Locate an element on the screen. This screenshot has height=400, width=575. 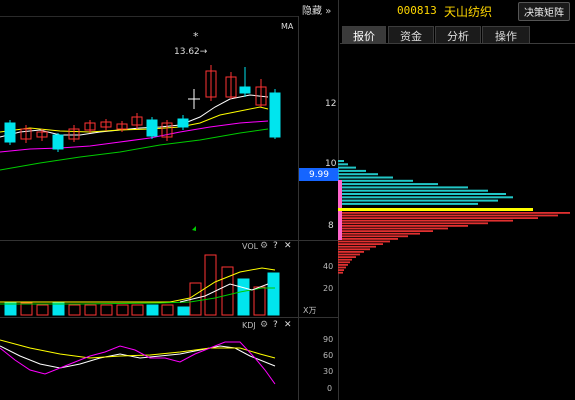
current-price-label: 9.99 is located at coordinates (319, 174).